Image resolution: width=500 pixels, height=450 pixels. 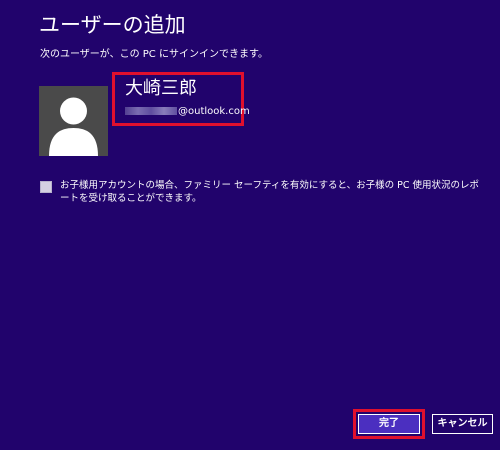 What do you see at coordinates (73, 121) in the screenshot?
I see `user-avatar-icon` at bounding box center [73, 121].